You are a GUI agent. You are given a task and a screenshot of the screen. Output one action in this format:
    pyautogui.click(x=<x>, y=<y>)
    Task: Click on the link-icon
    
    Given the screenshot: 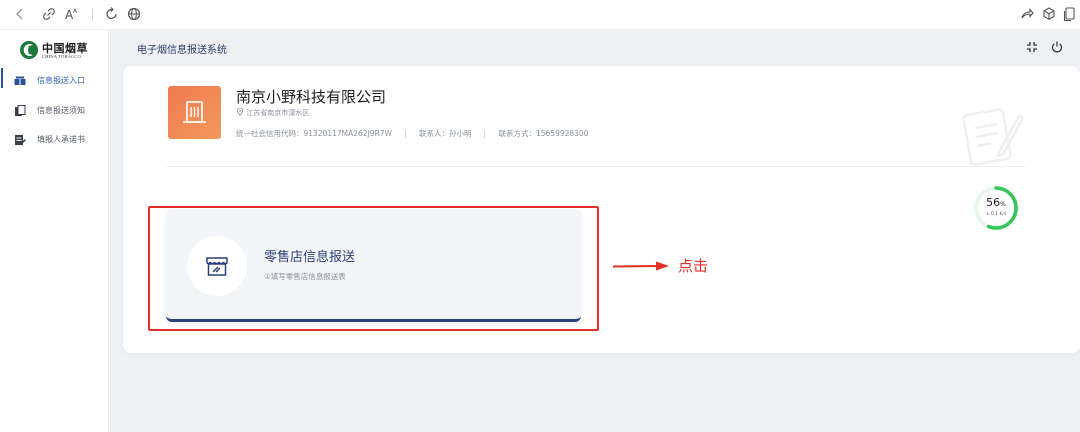 What is the action you would take?
    pyautogui.click(x=49, y=14)
    